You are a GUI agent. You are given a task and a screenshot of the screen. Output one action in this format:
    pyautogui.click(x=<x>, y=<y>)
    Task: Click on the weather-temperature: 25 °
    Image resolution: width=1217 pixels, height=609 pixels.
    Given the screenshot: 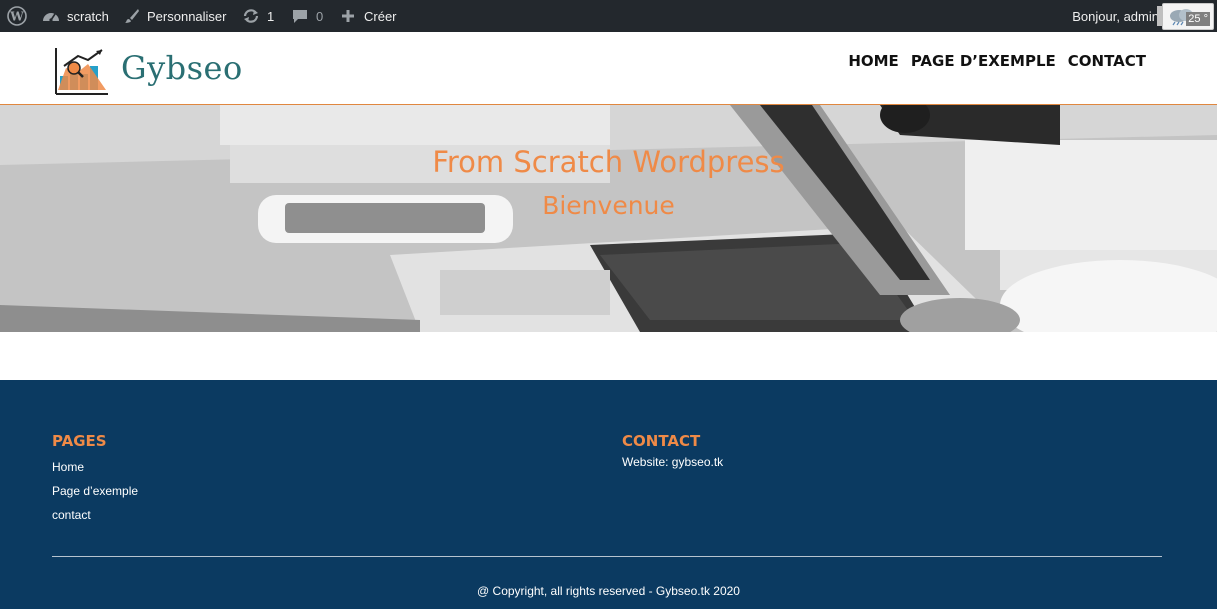 What is the action you would take?
    pyautogui.click(x=1198, y=19)
    